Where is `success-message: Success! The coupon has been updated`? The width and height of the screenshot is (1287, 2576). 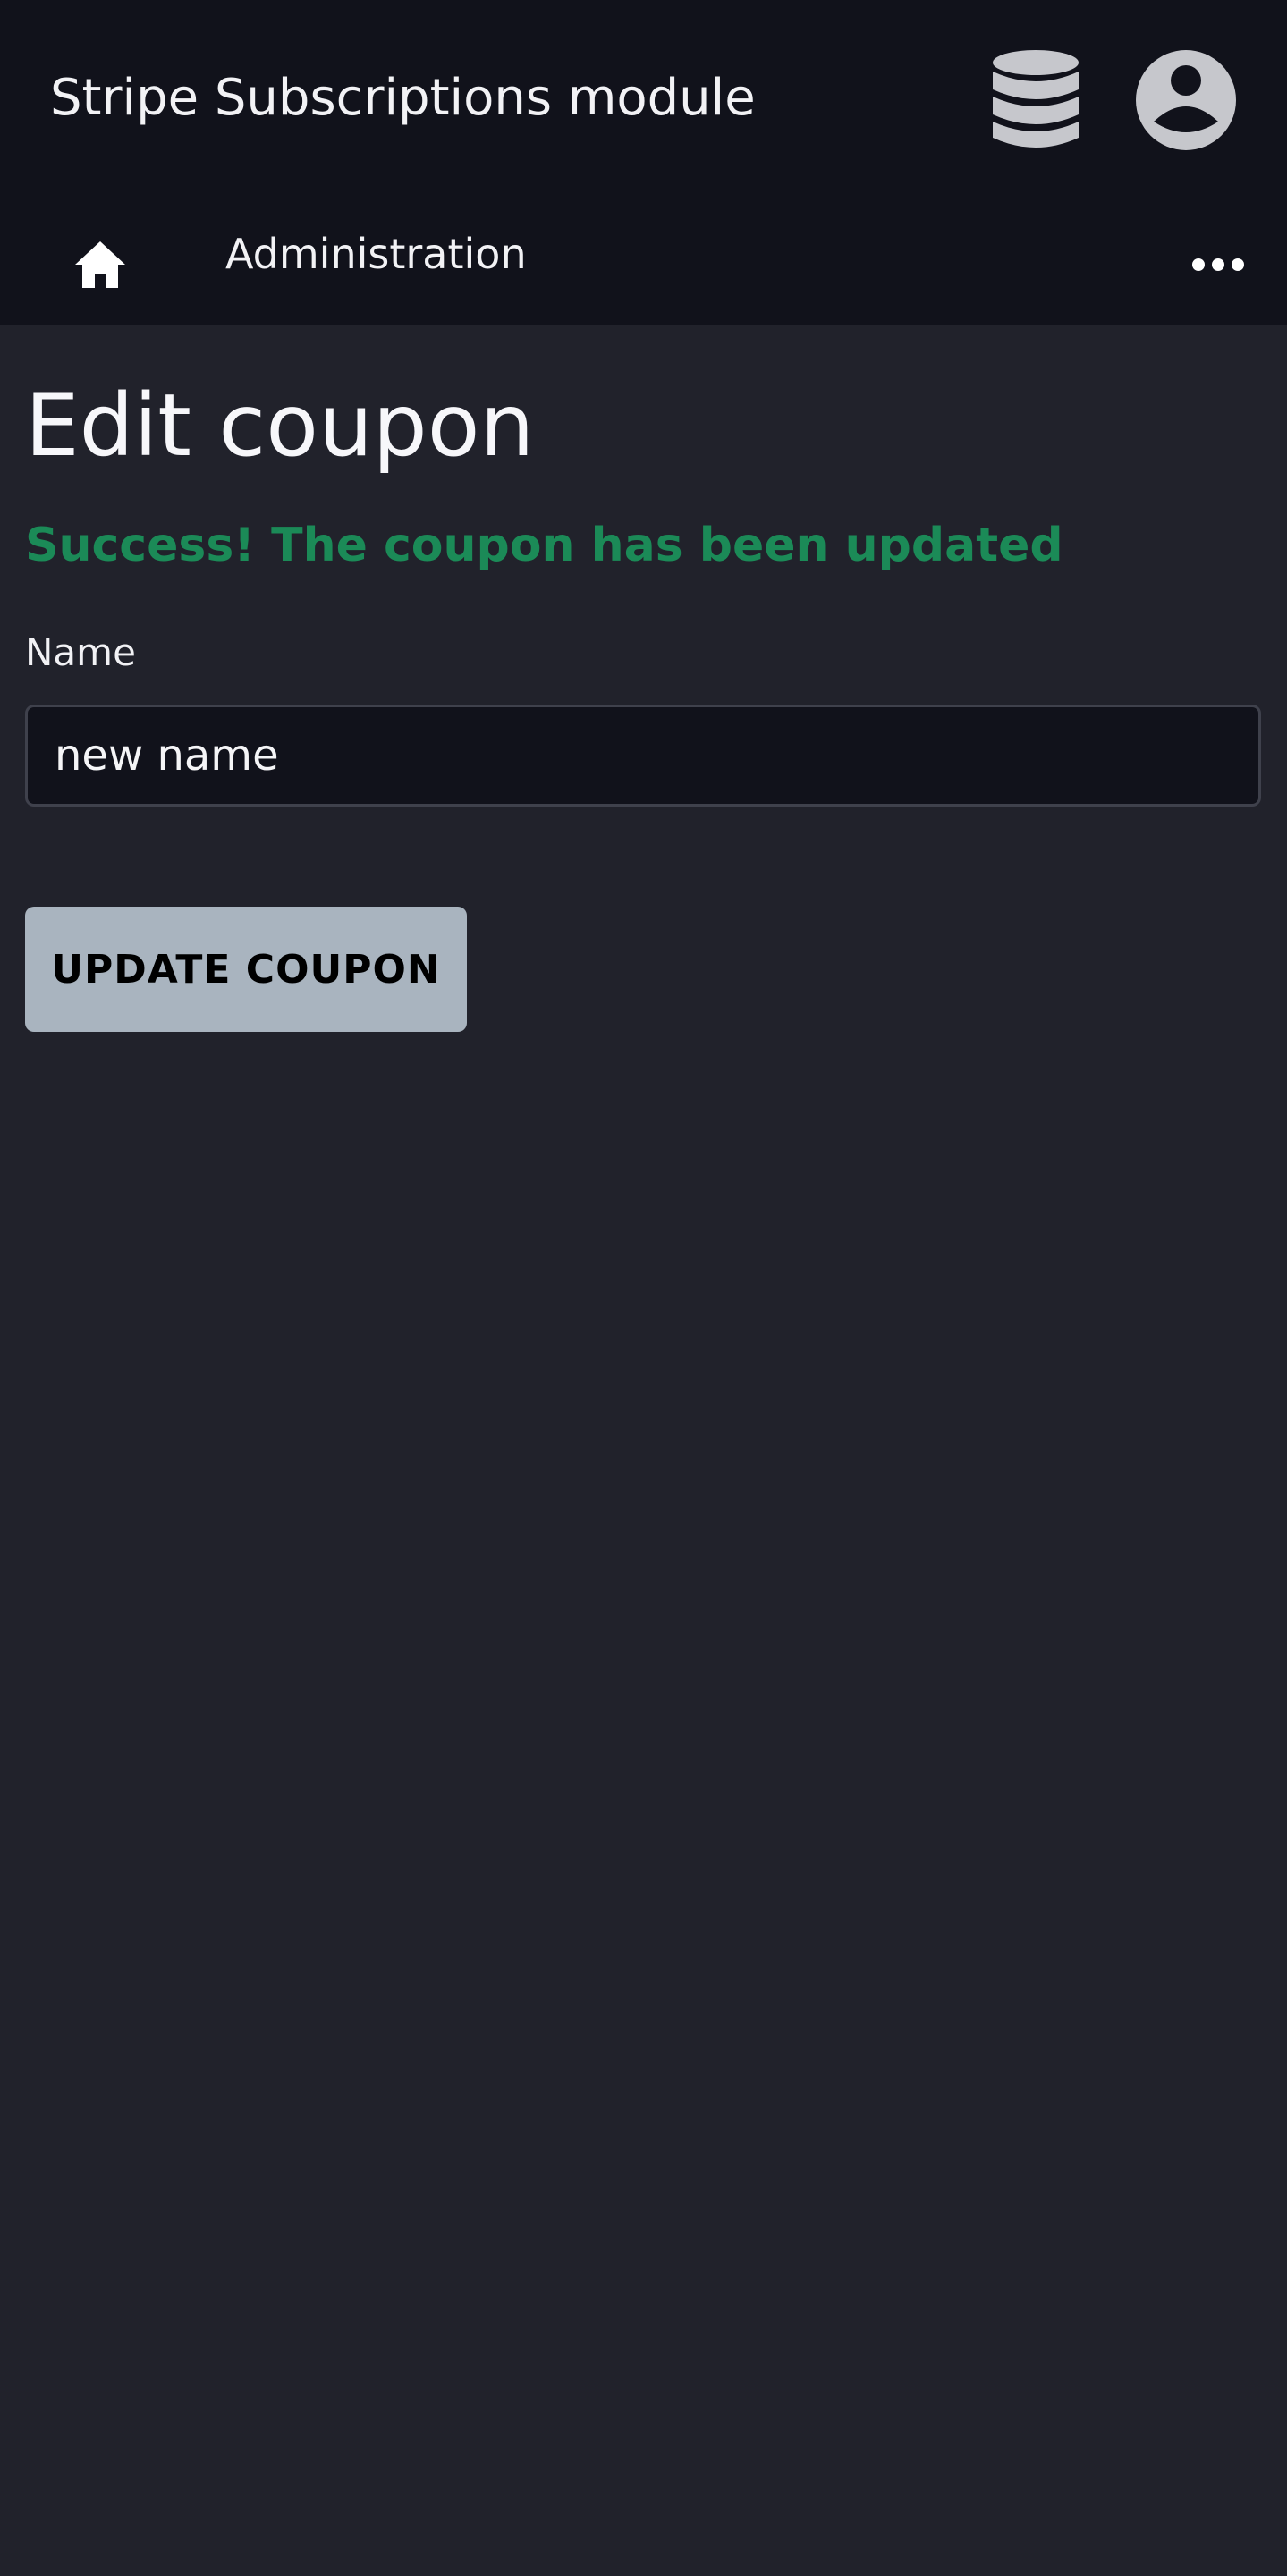
success-message: Success! The coupon has been updated is located at coordinates (544, 545).